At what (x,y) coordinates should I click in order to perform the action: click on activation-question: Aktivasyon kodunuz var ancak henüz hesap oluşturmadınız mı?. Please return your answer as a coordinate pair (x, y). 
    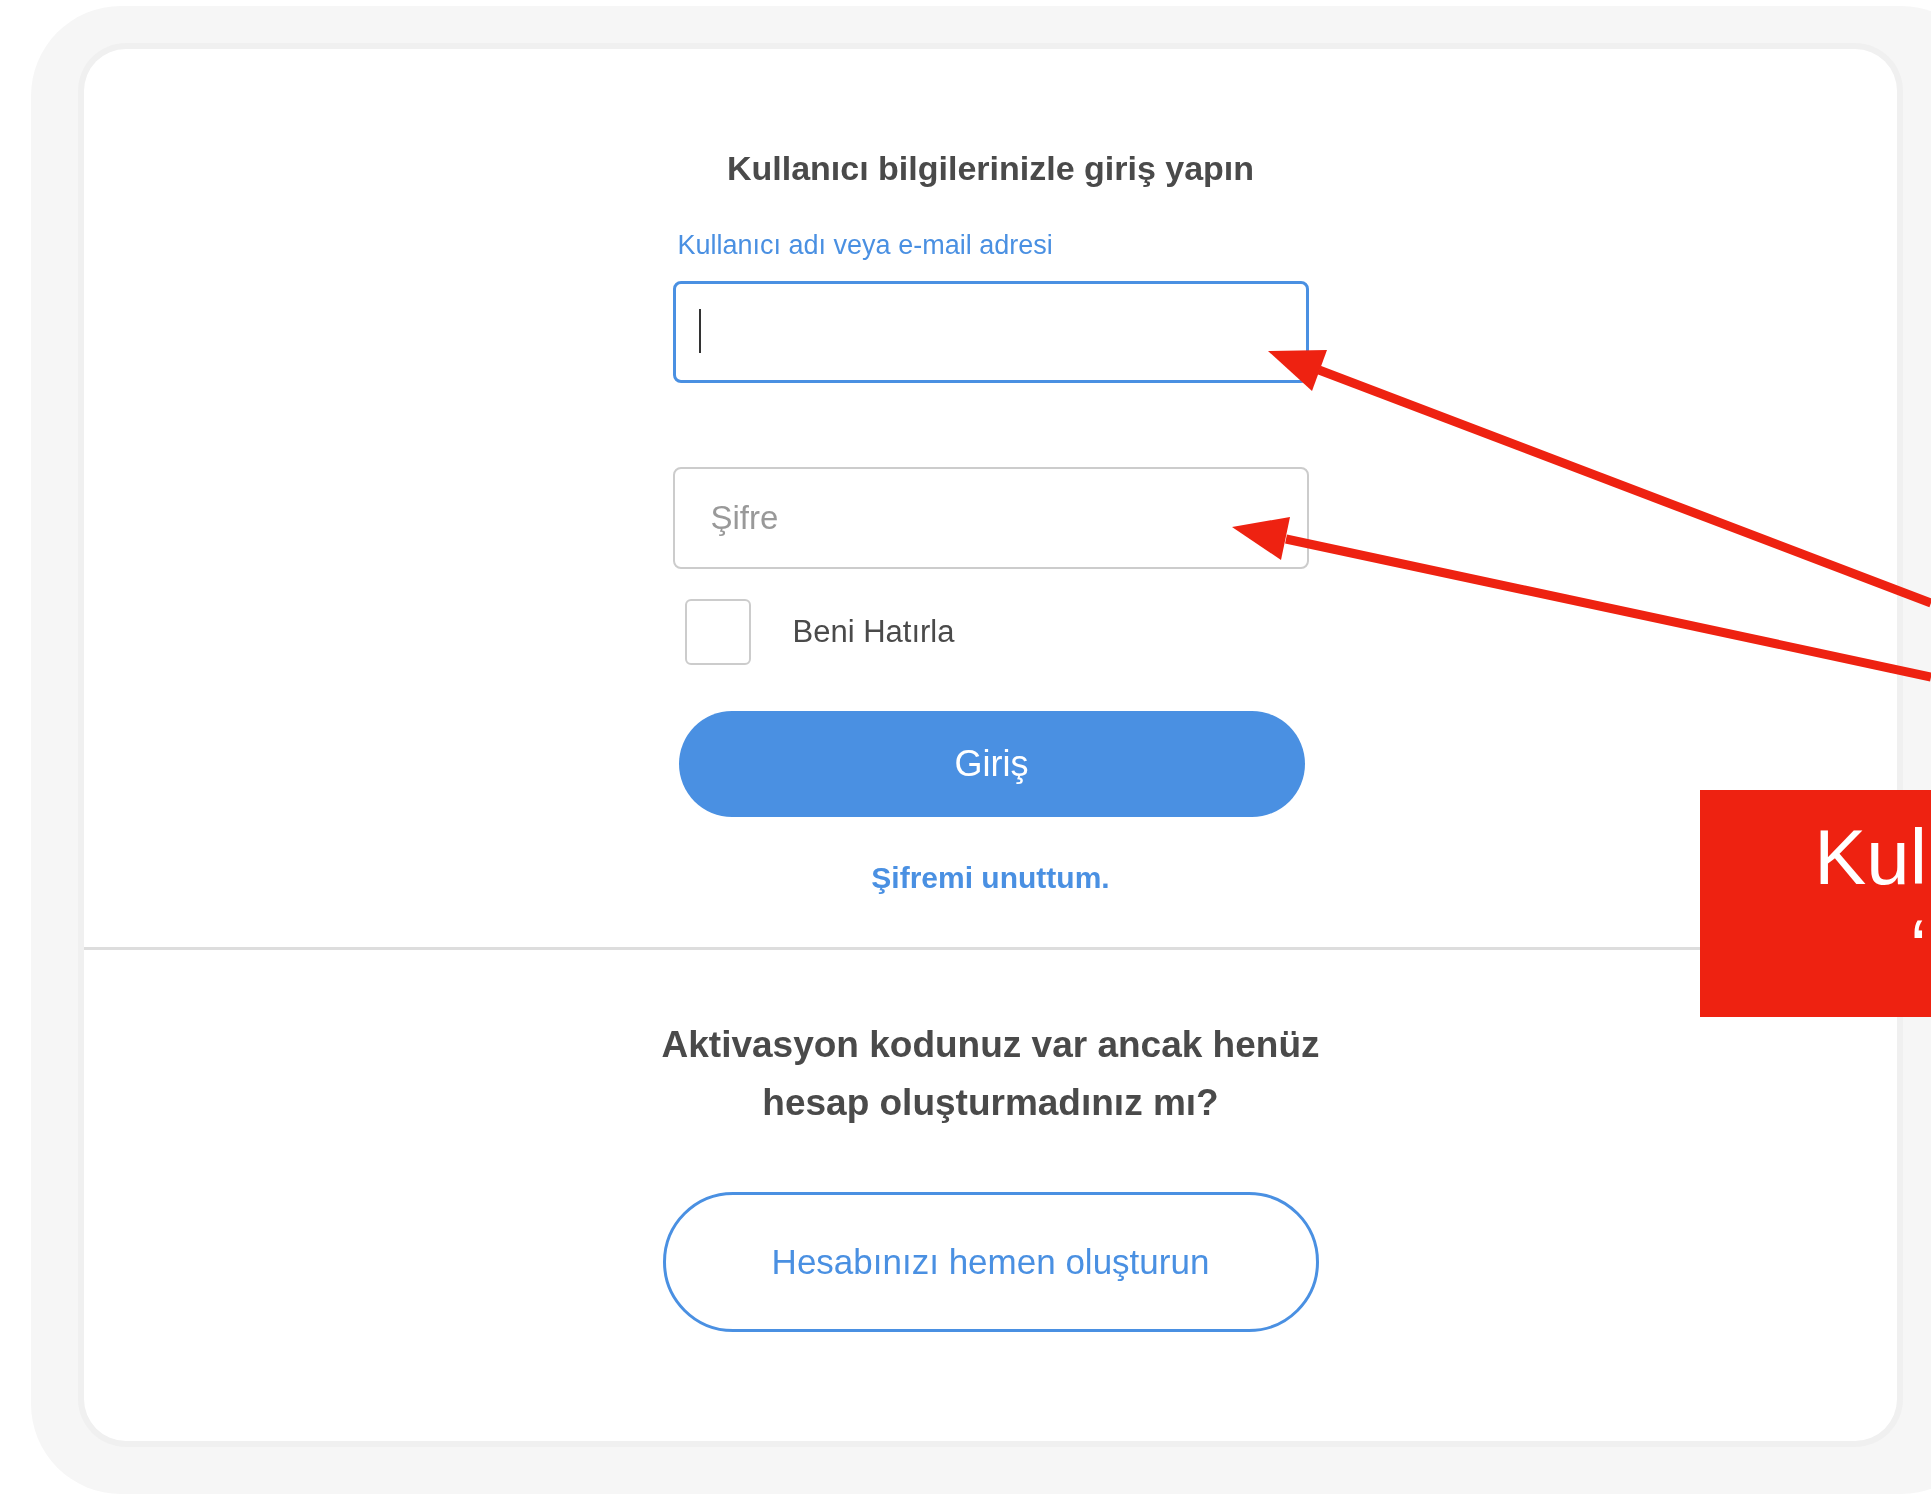
    Looking at the image, I should click on (990, 1074).